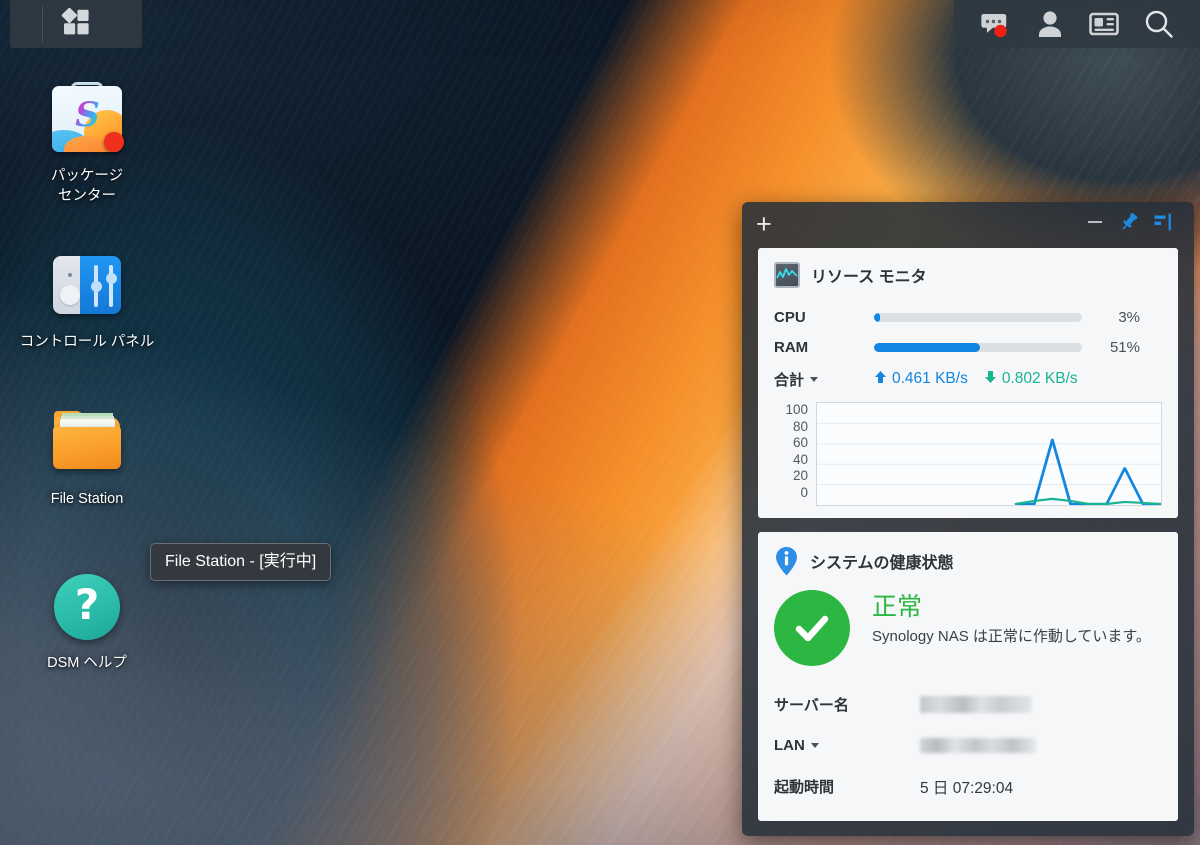 The image size is (1200, 845). I want to click on chart-plot-area, so click(989, 454).